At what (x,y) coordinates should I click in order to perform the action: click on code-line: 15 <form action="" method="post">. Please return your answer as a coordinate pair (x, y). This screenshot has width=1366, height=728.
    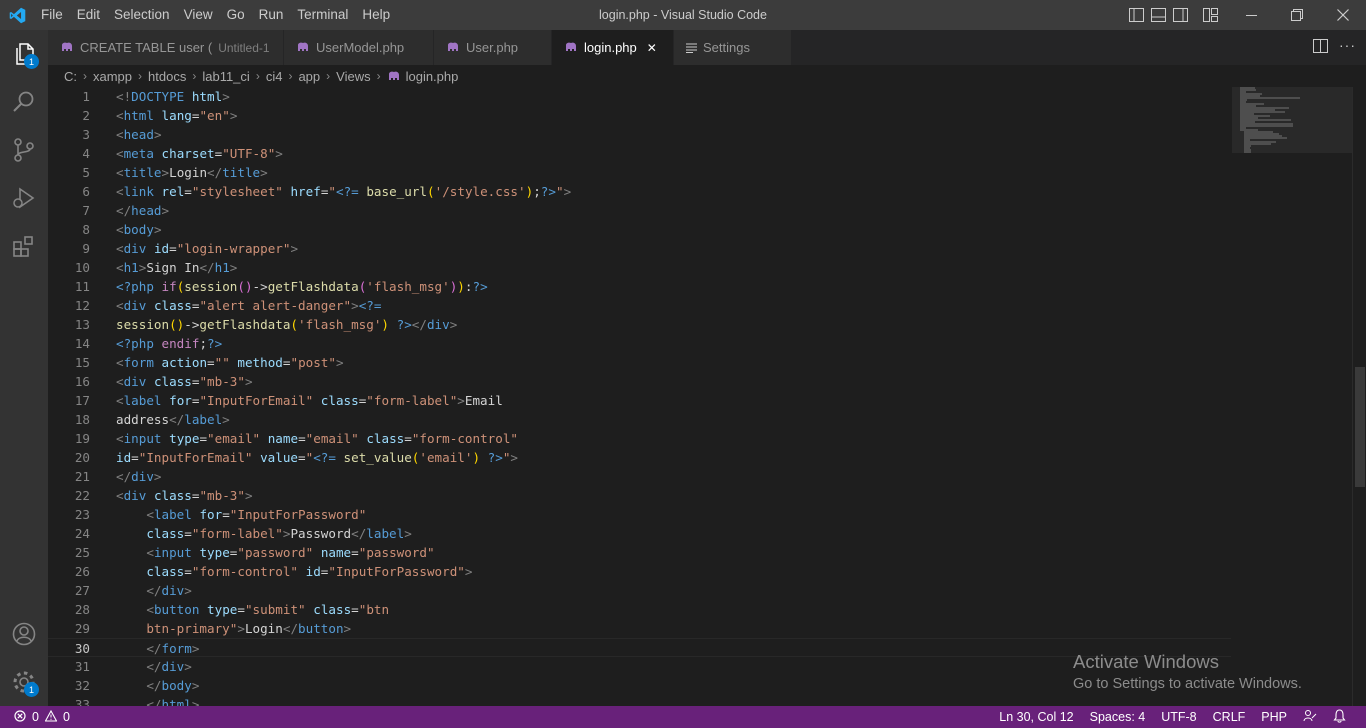
    Looking at the image, I should click on (639, 362).